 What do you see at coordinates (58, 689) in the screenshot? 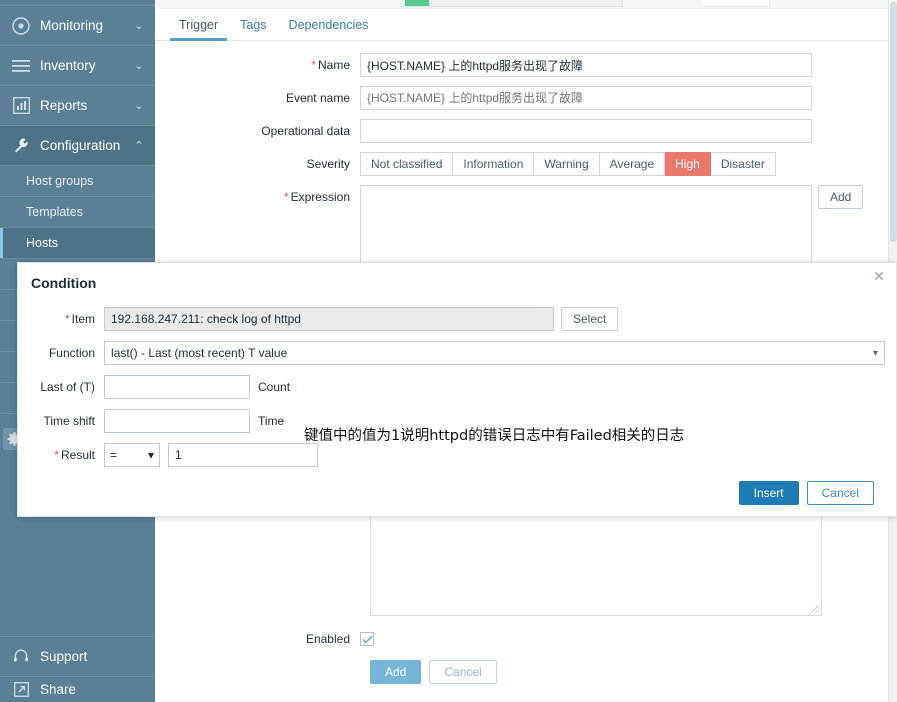
I see `sidebar-item-label: Share` at bounding box center [58, 689].